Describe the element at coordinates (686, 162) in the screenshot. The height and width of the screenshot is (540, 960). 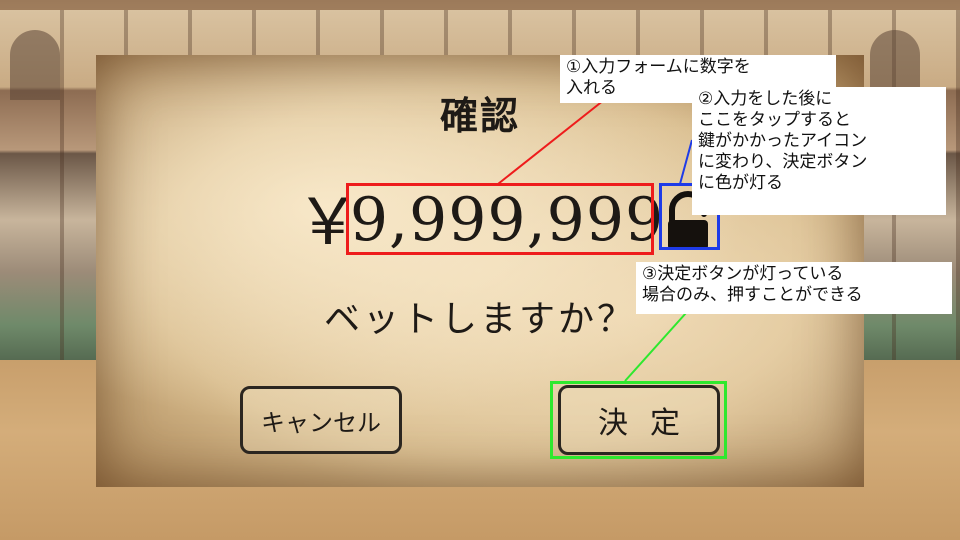
I see `note2-connector` at that location.